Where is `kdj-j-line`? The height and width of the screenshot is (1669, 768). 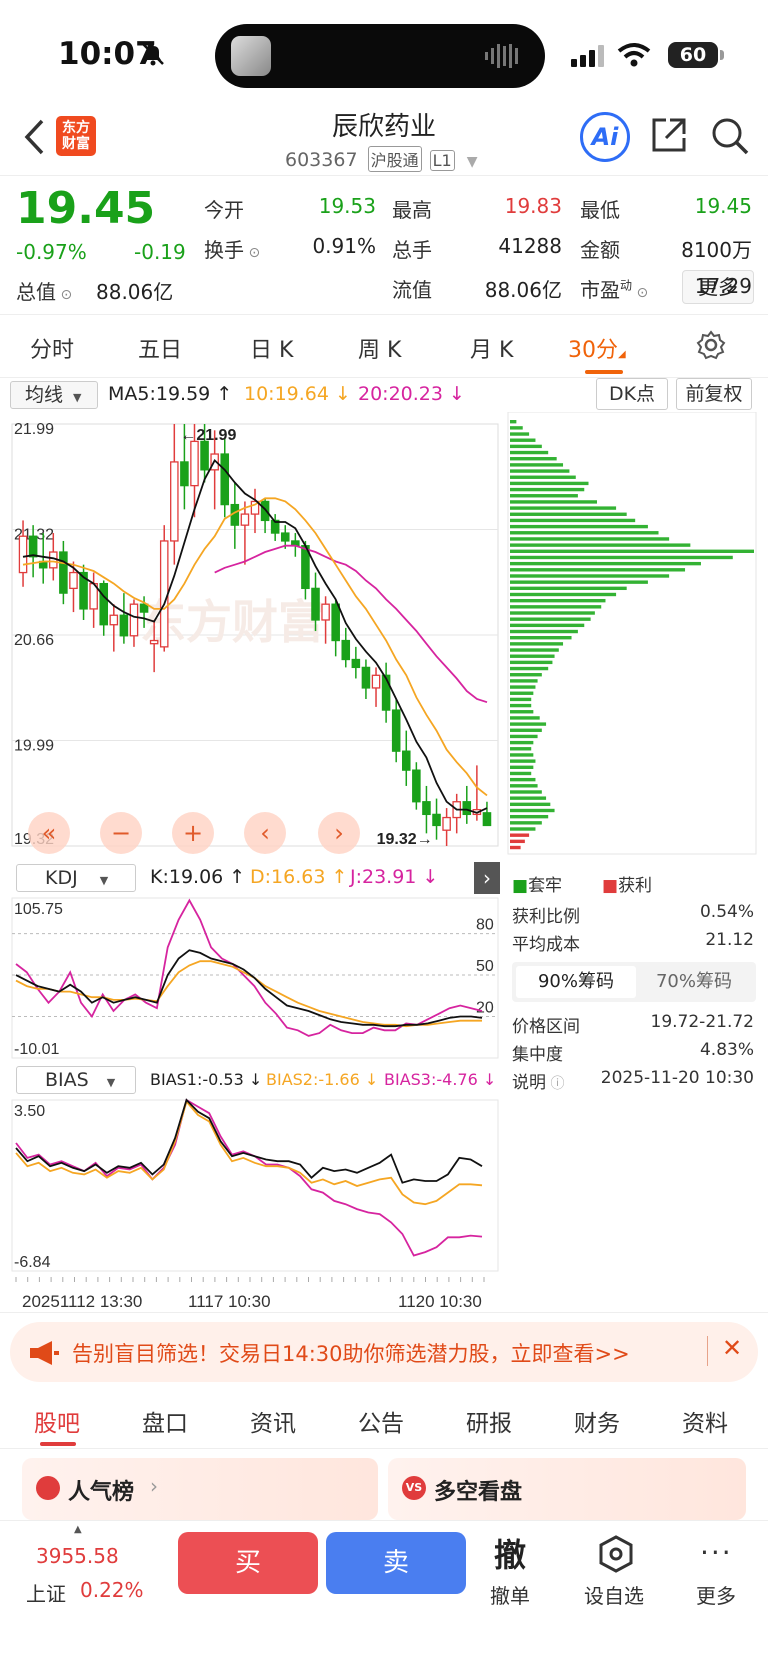 kdj-j-line is located at coordinates (249, 967).